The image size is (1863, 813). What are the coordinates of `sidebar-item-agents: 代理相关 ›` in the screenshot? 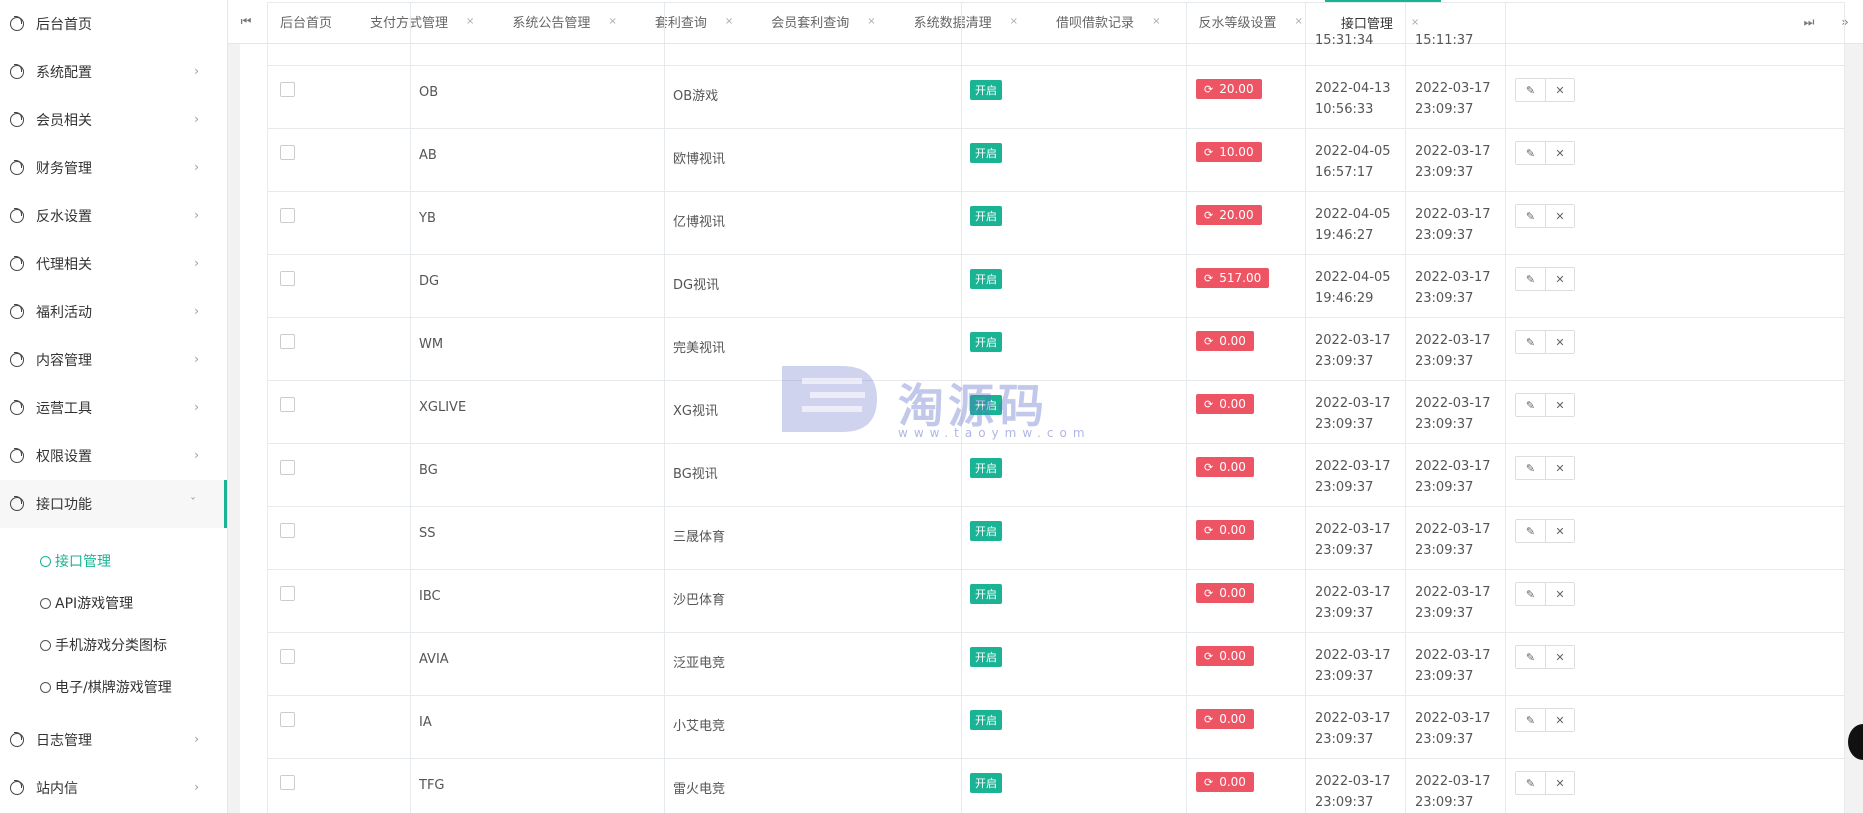 It's located at (113, 264).